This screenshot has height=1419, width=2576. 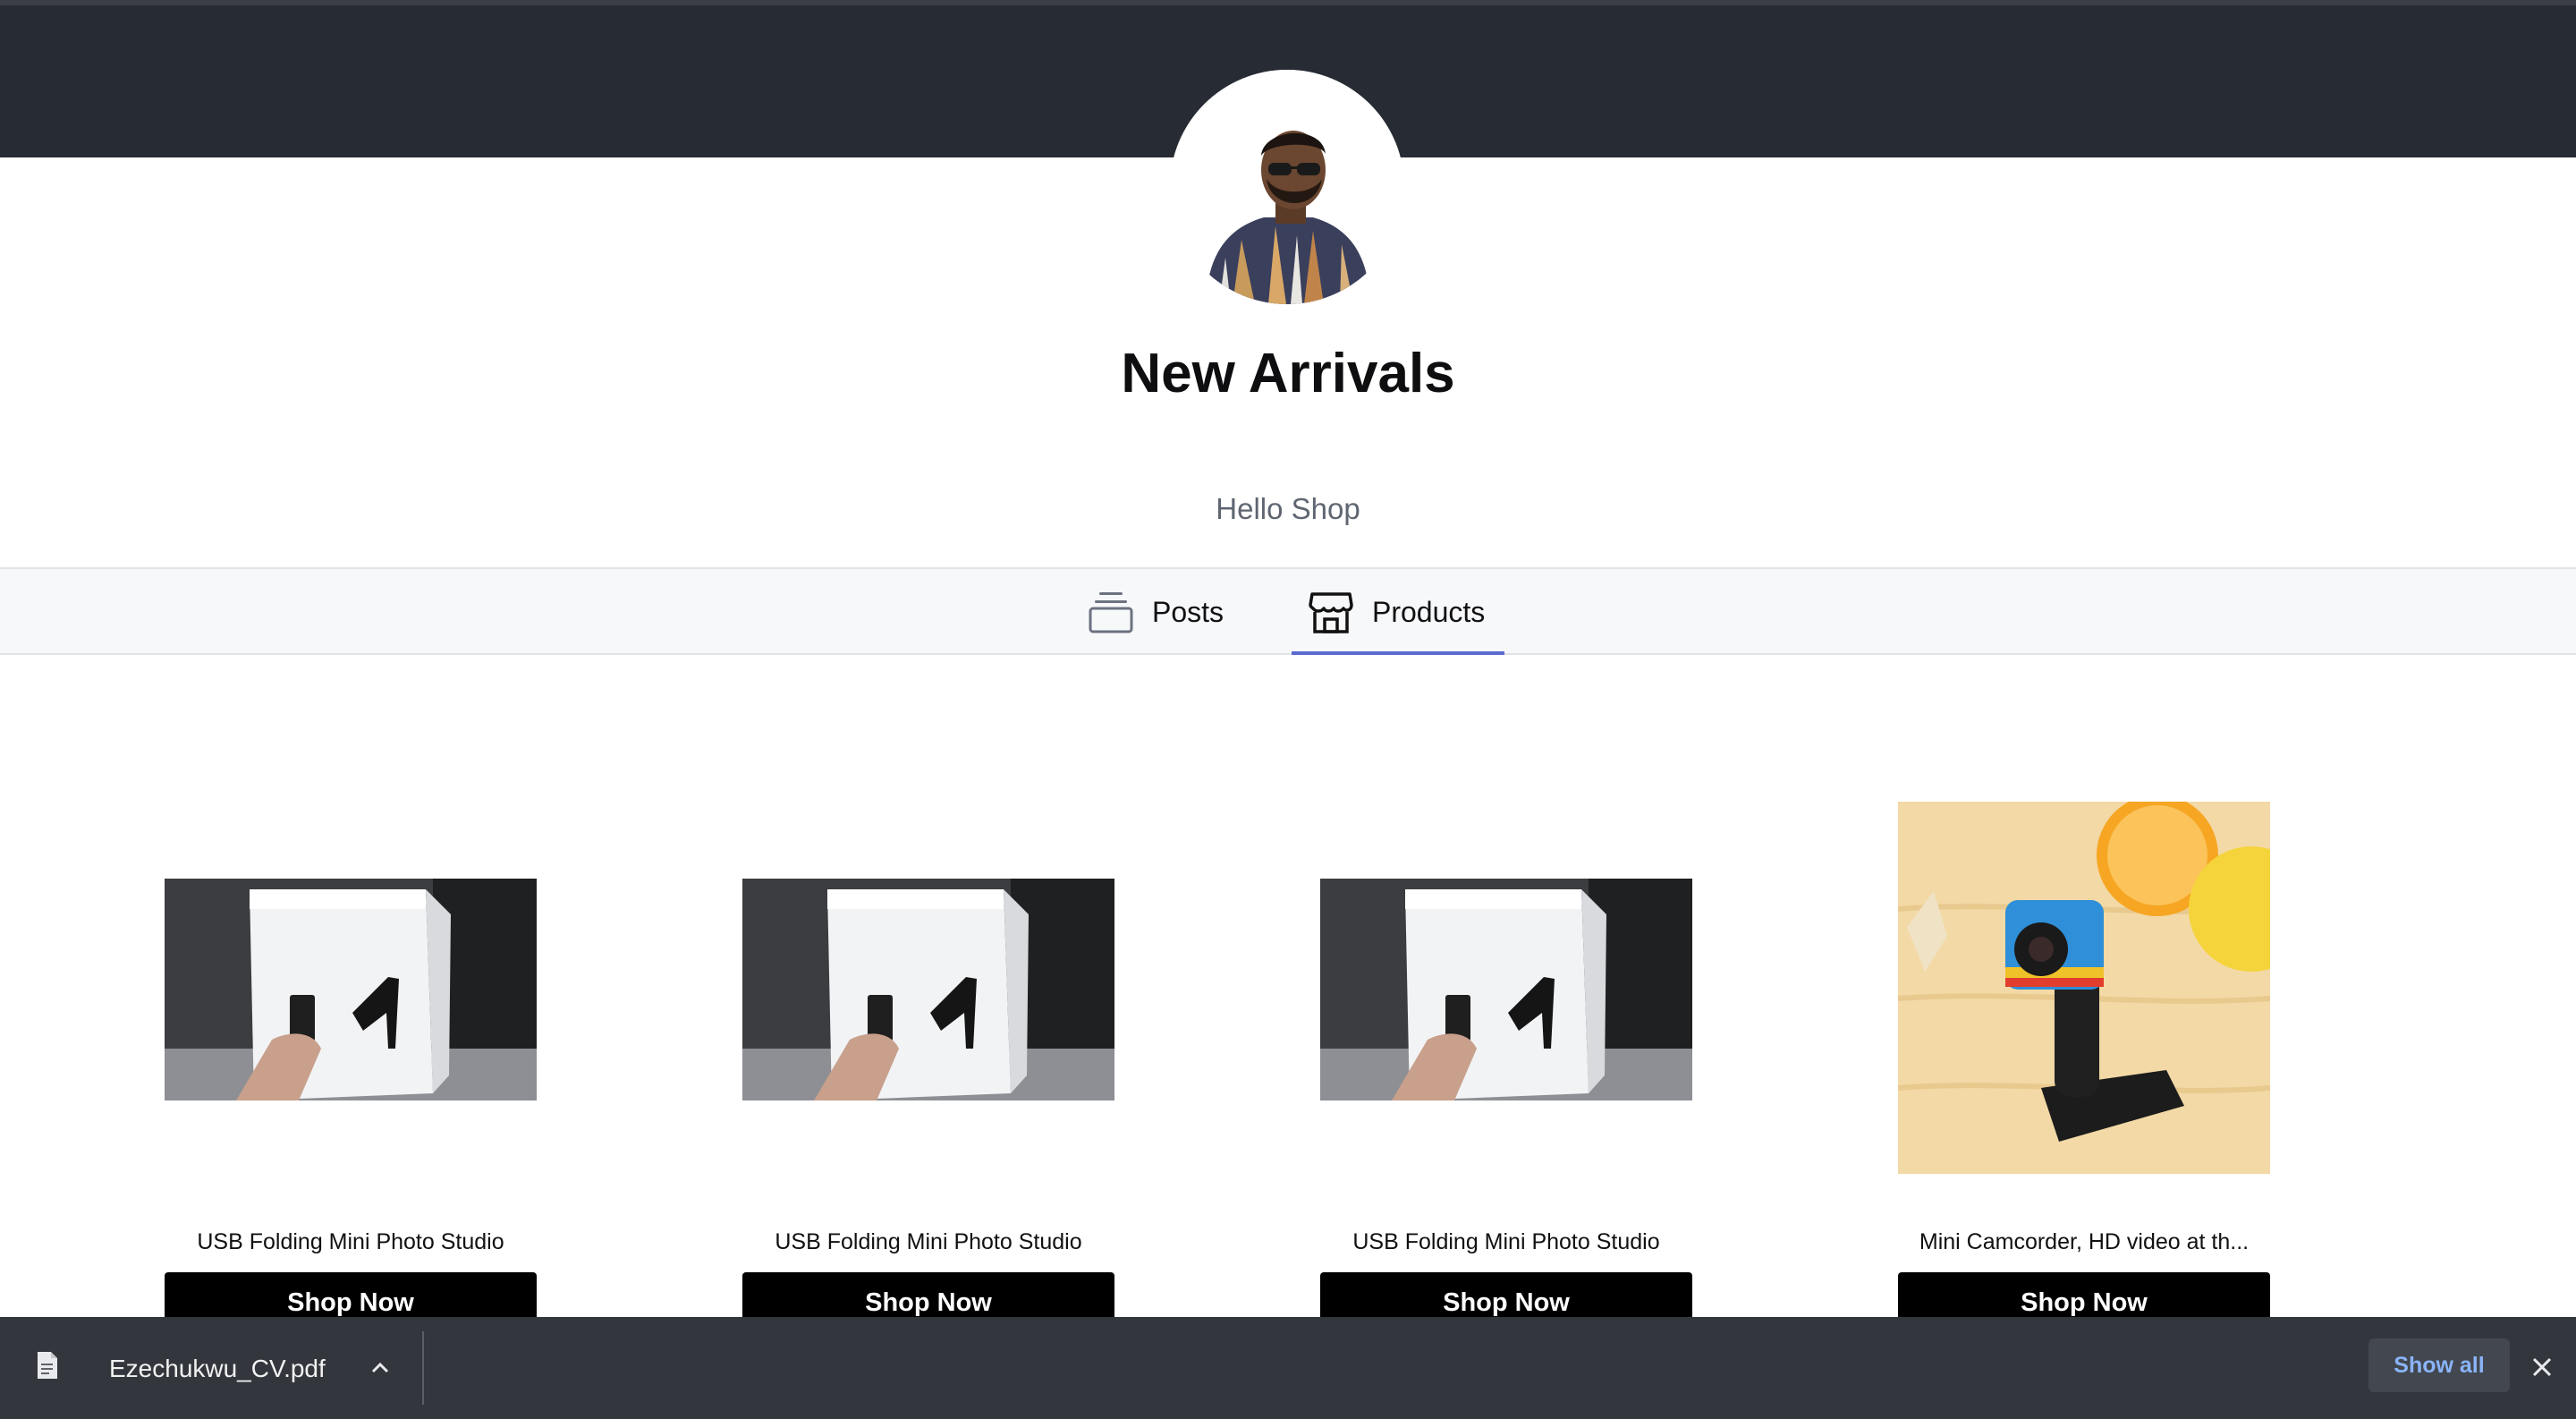 I want to click on tab-posts: Posts, so click(x=1156, y=612).